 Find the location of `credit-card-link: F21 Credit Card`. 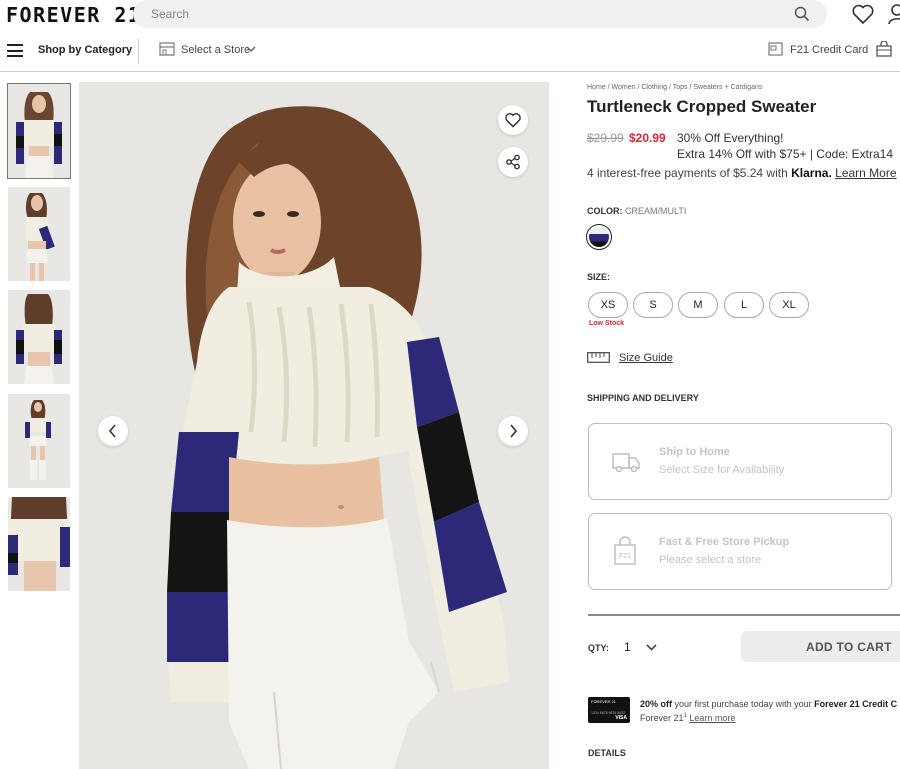

credit-card-link: F21 Credit Card is located at coordinates (829, 50).